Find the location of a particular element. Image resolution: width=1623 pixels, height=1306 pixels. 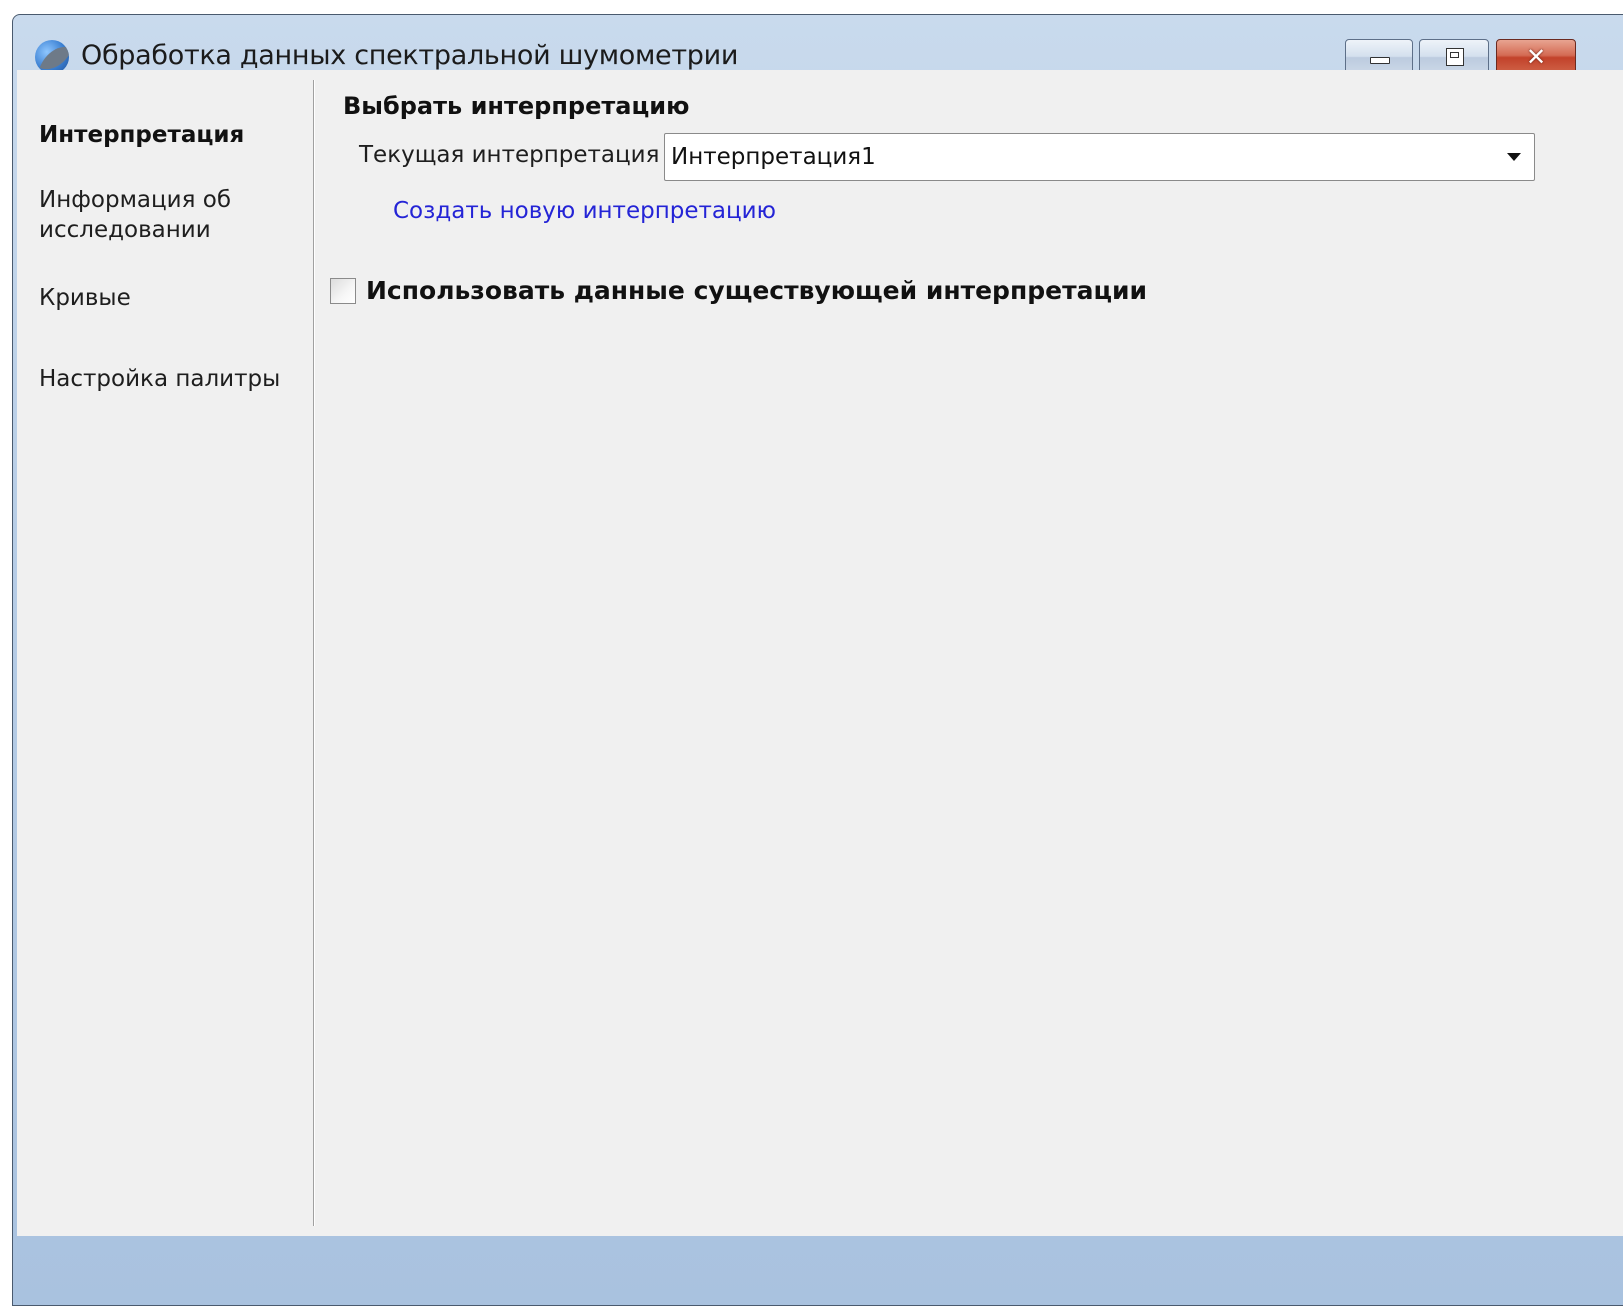

use-existing-checkbox is located at coordinates (343, 291).